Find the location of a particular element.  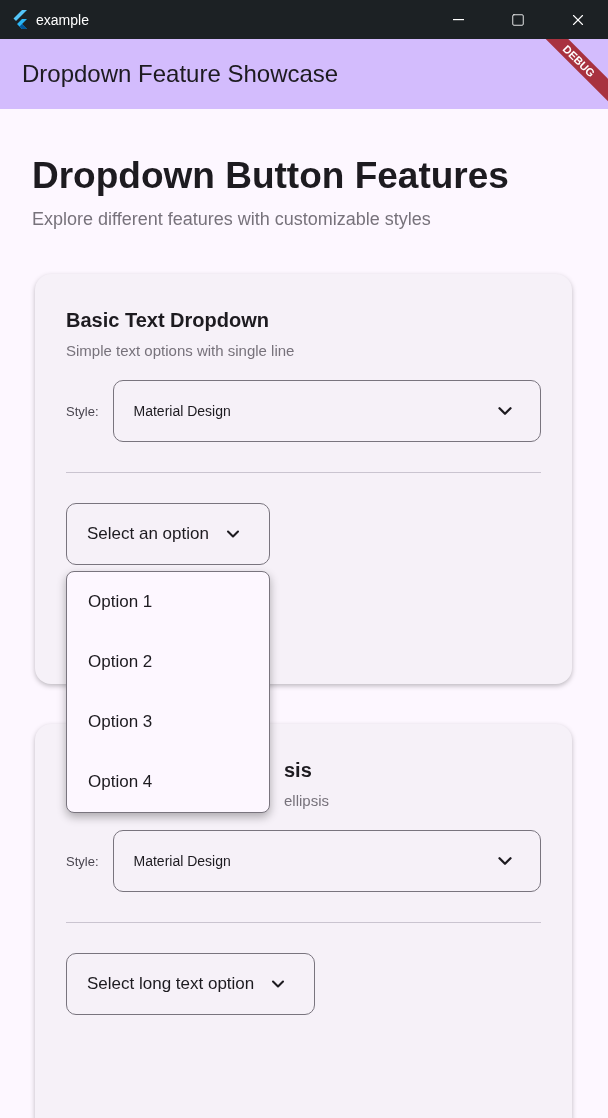

minimize-icon is located at coordinates (458, 19).